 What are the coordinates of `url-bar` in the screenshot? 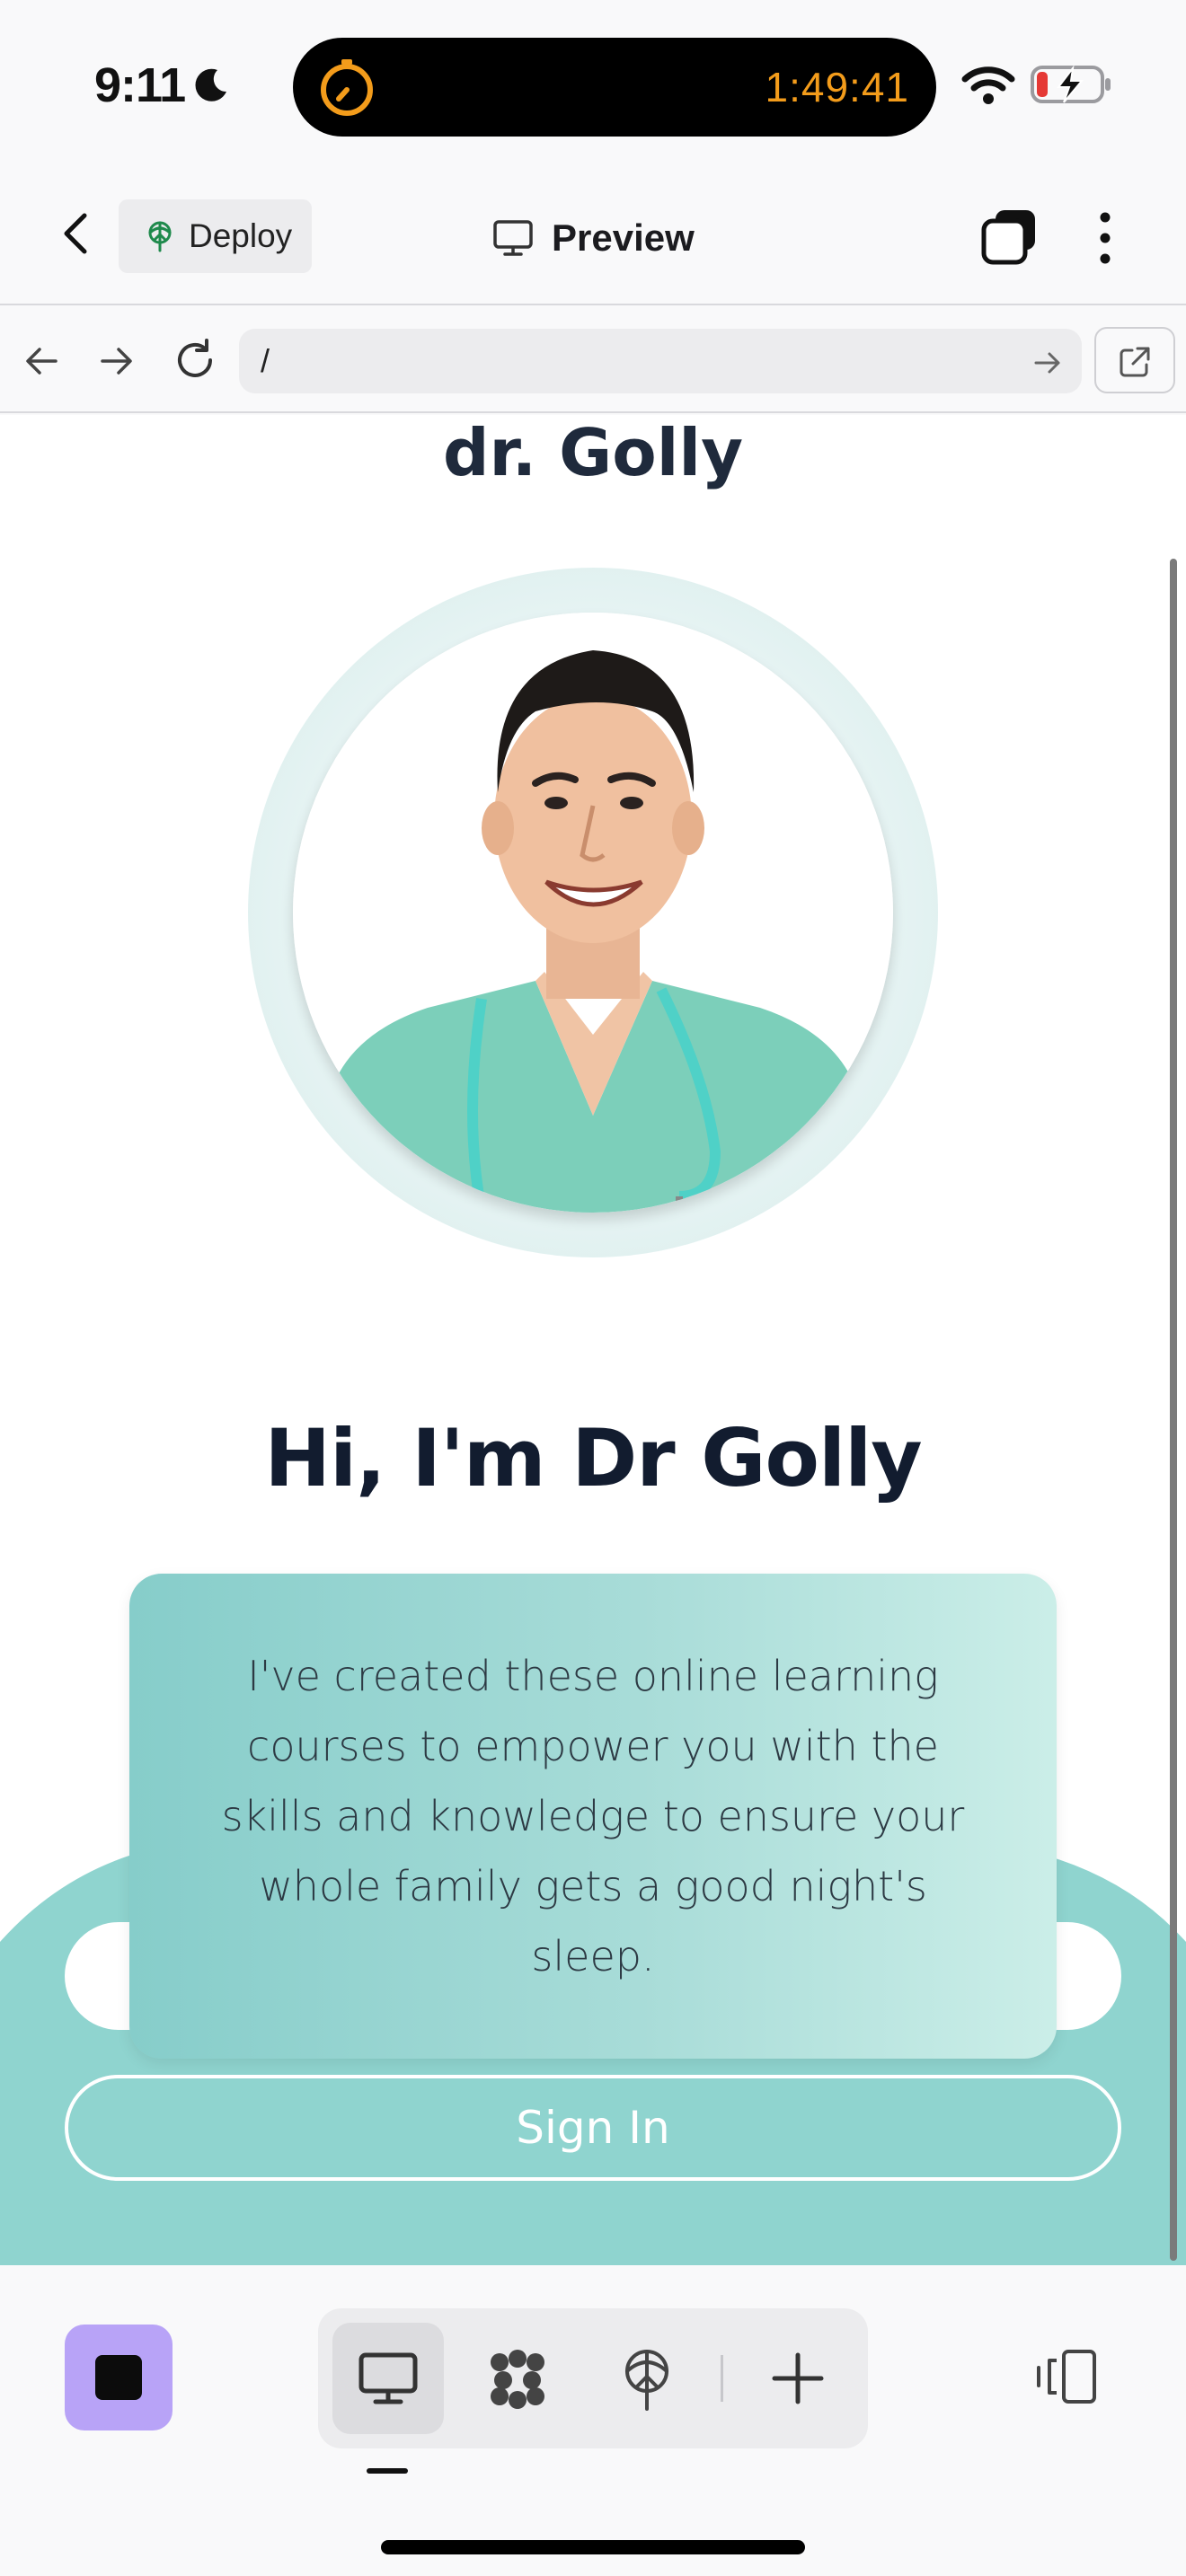 It's located at (593, 360).